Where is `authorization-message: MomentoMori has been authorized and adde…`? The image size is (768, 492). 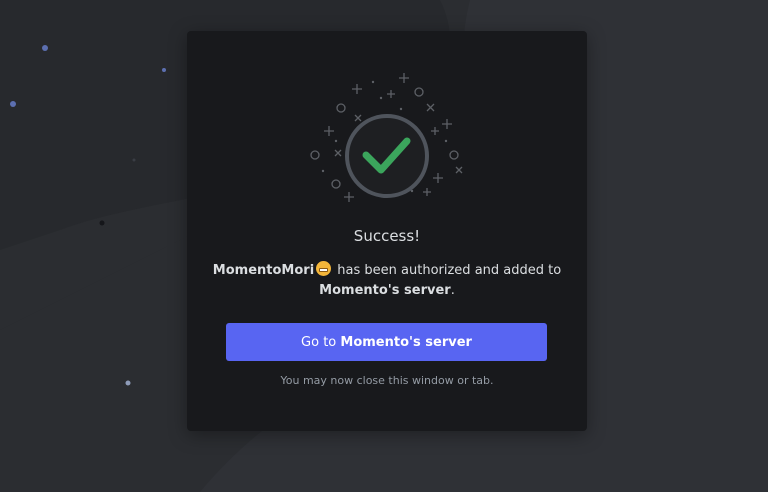 authorization-message: MomentoMori has been authorized and adde… is located at coordinates (387, 281).